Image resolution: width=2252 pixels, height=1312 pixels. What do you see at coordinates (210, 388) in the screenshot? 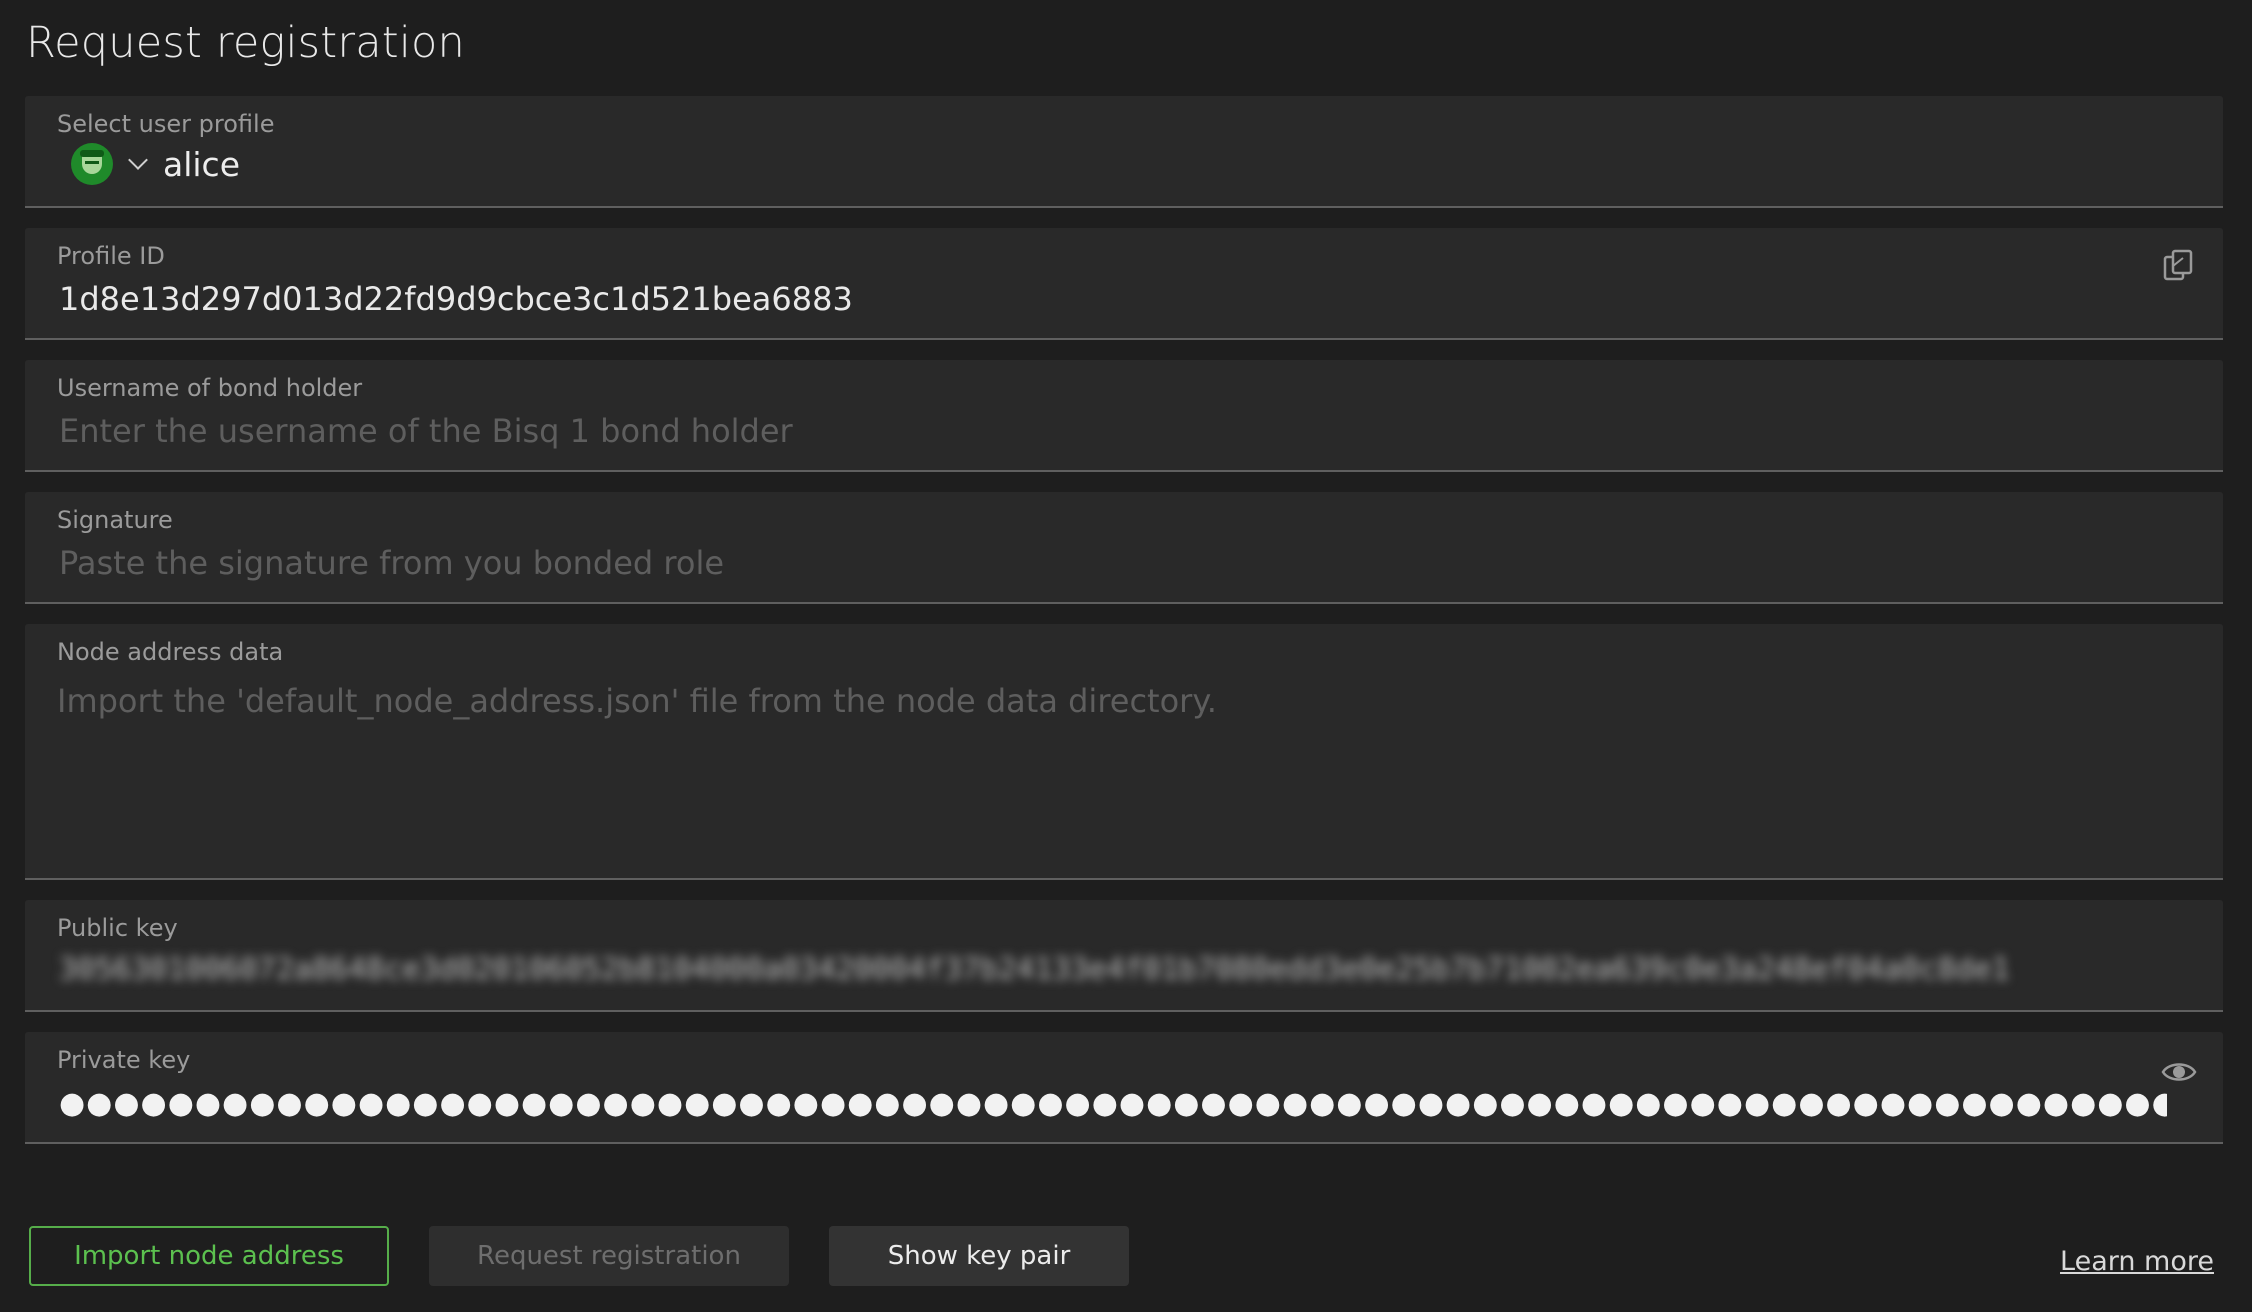
I see `bond-holder-label: Username of bond holder` at bounding box center [210, 388].